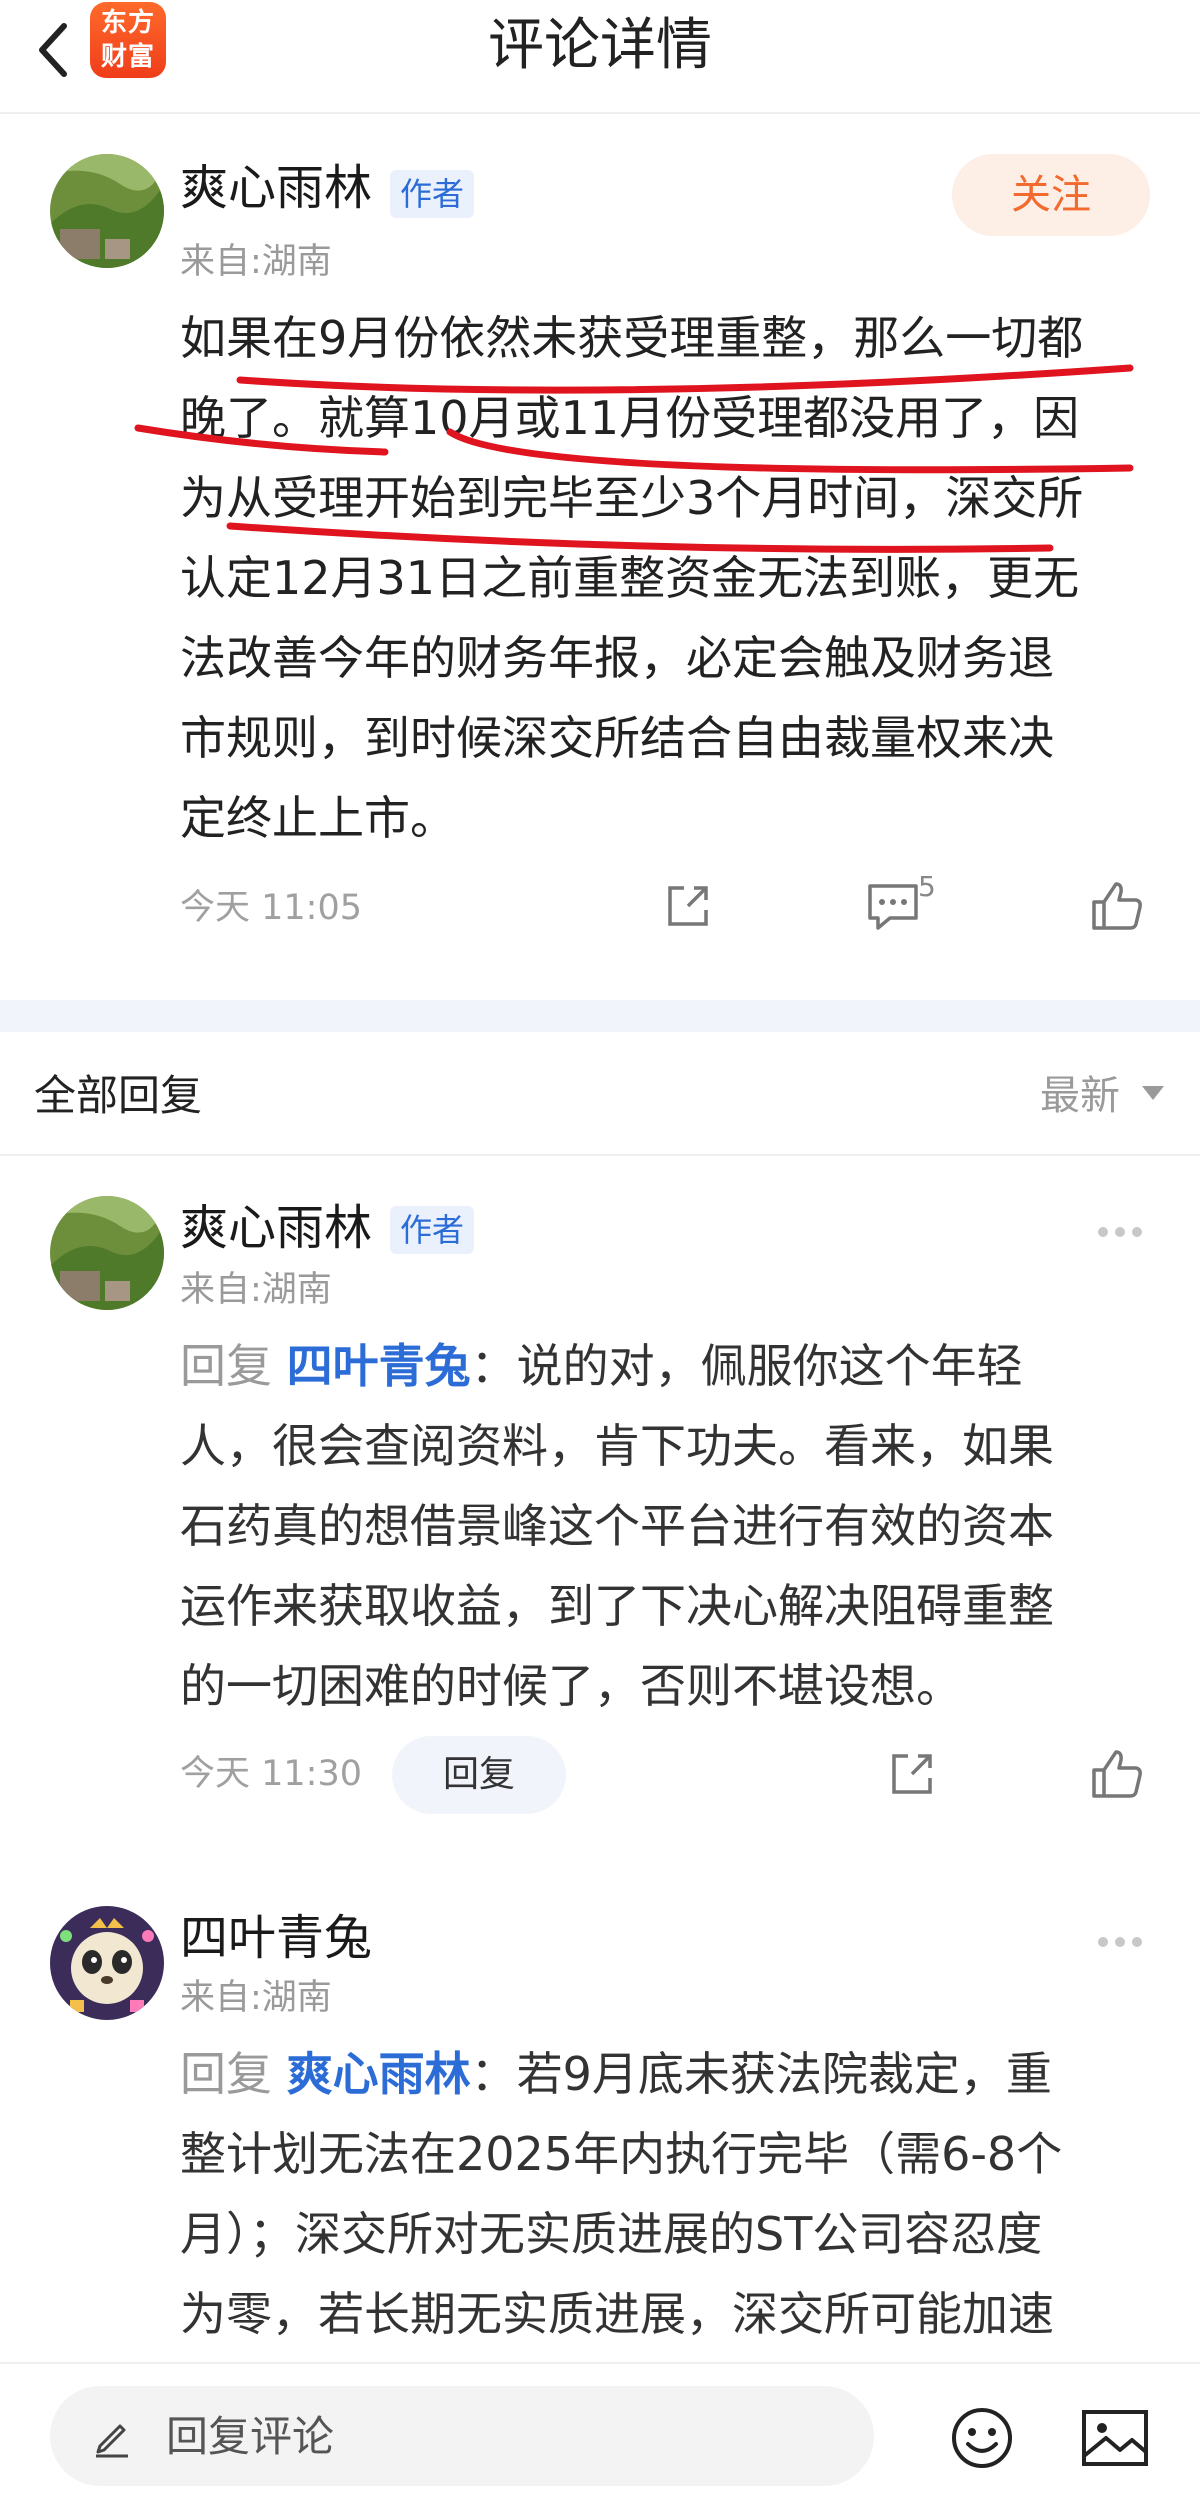 This screenshot has width=1200, height=2511. Describe the element at coordinates (112, 2441) in the screenshot. I see `pencil-icon` at that location.